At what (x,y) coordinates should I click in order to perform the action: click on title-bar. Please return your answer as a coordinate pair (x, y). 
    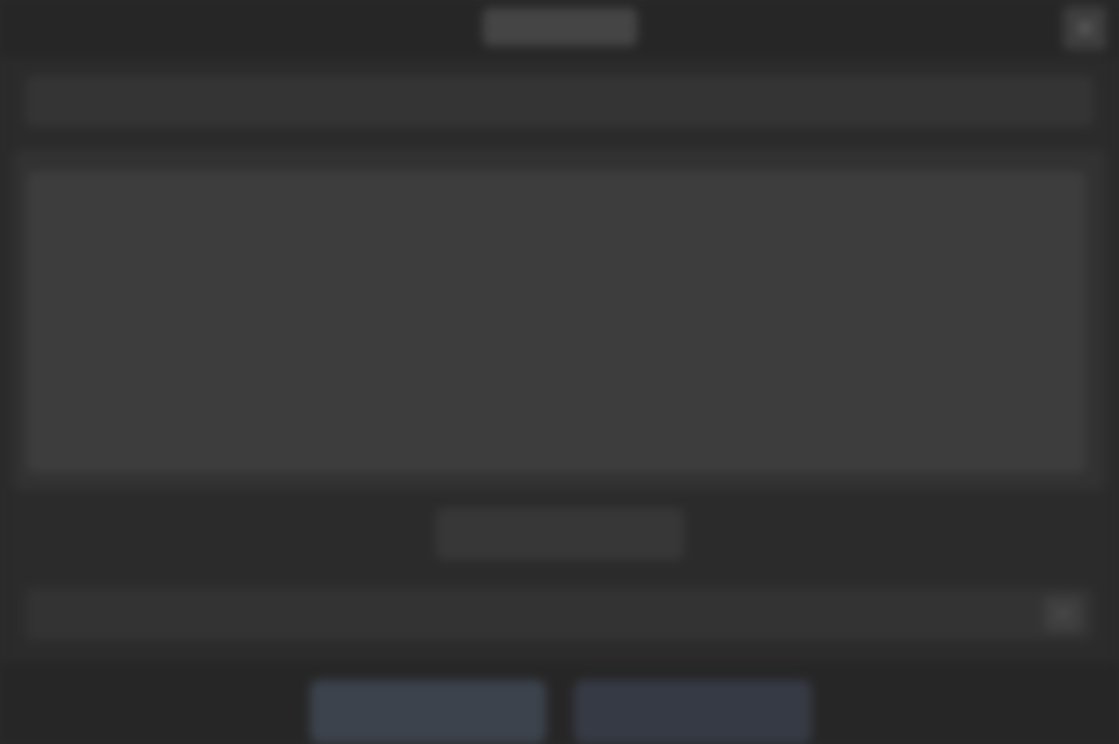
    Looking at the image, I should click on (559, 29).